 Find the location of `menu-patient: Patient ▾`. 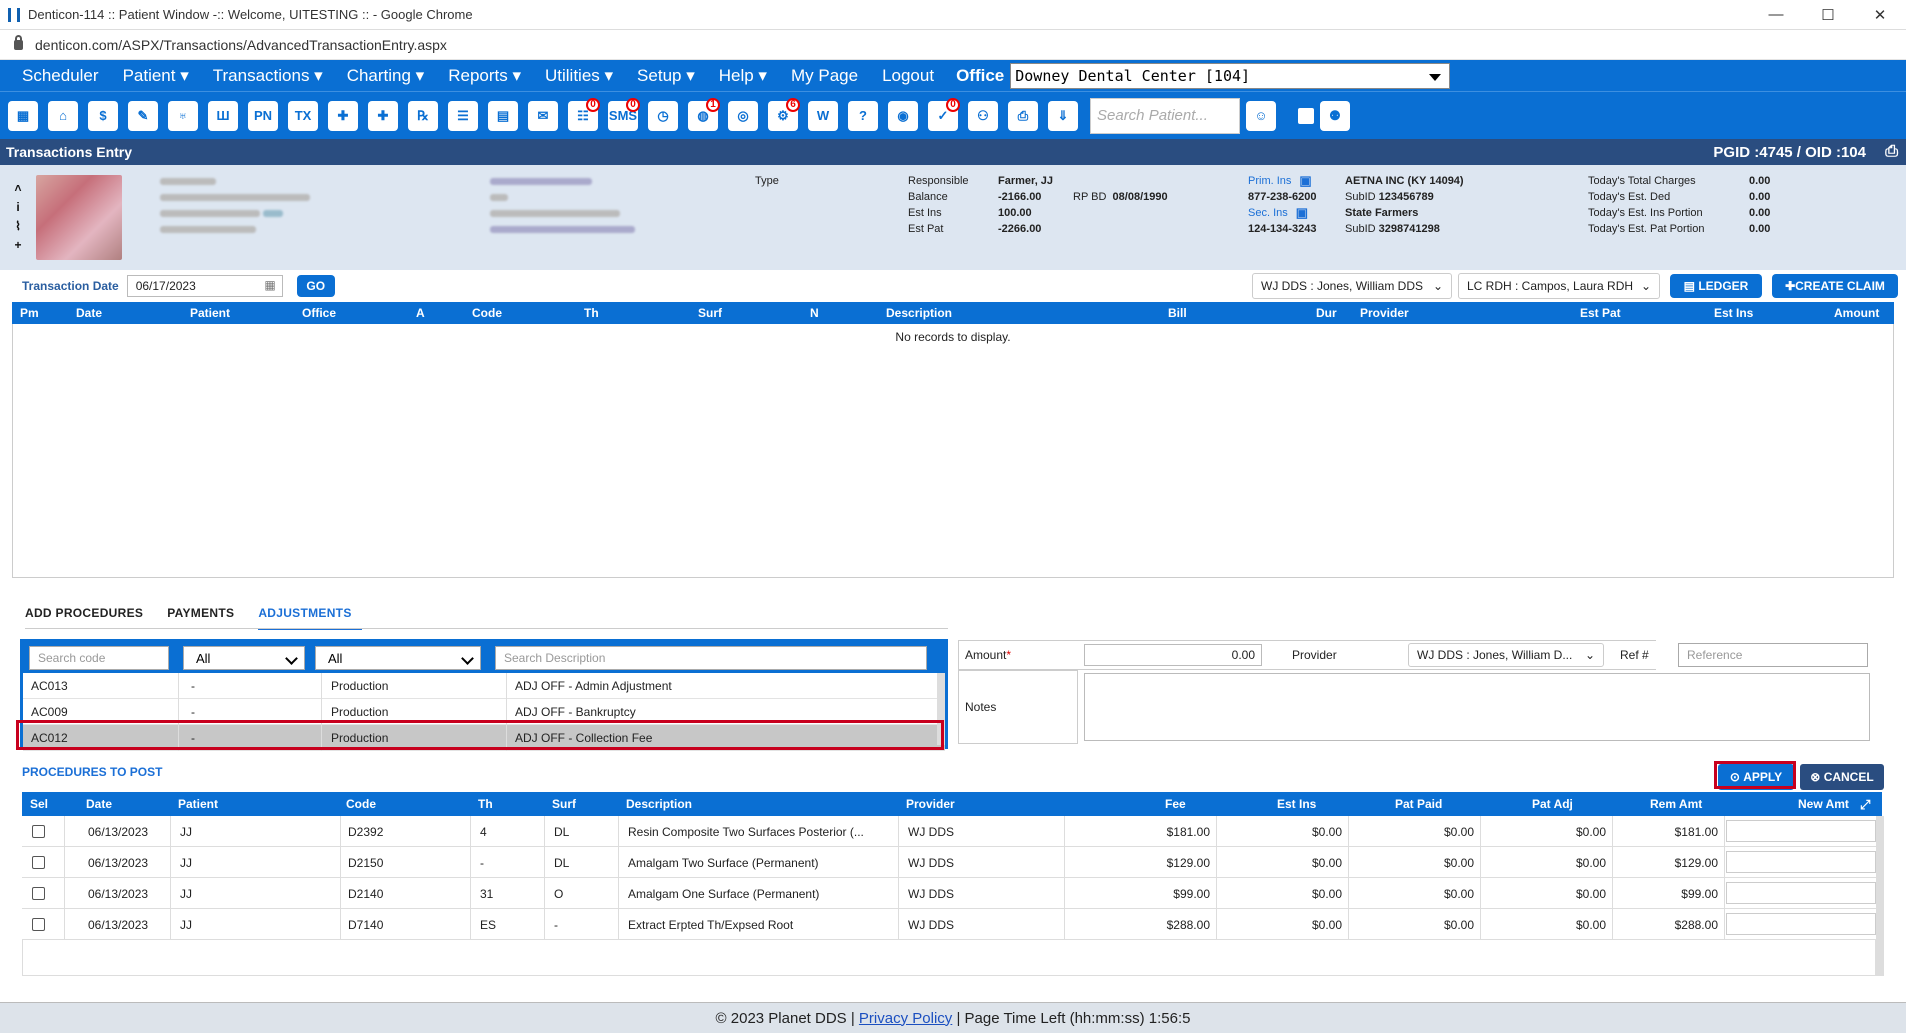

menu-patient: Patient ▾ is located at coordinates (156, 76).